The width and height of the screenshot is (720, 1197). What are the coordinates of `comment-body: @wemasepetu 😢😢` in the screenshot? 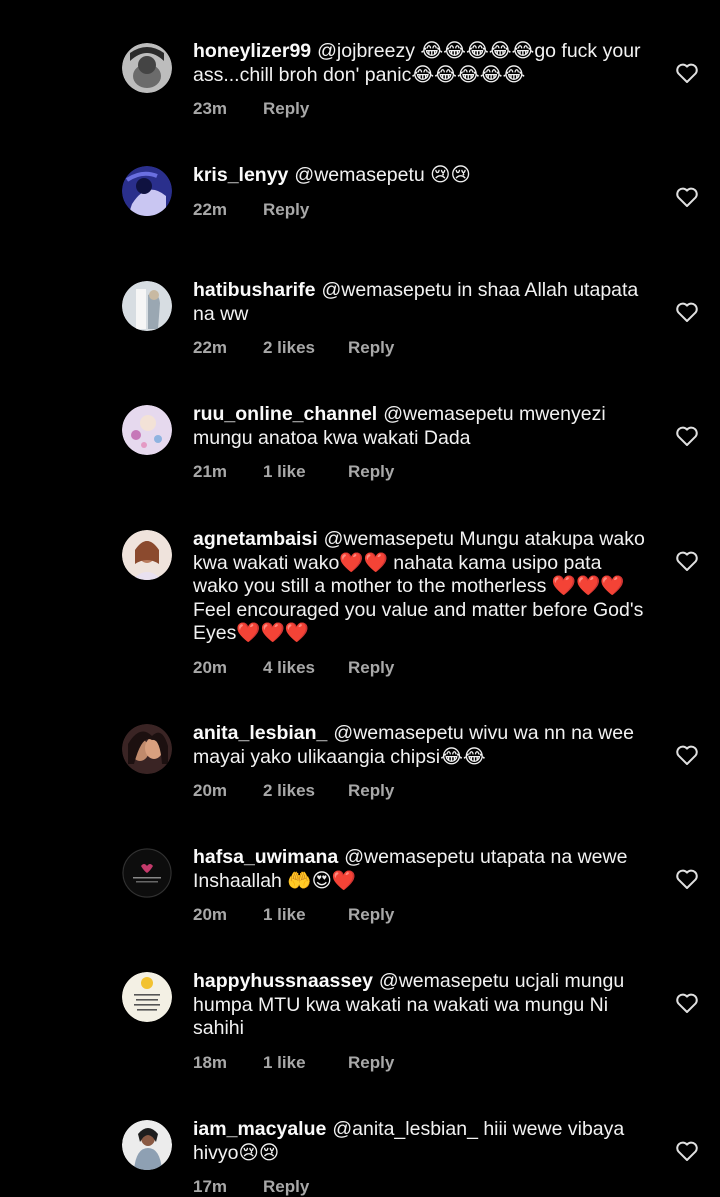 It's located at (382, 175).